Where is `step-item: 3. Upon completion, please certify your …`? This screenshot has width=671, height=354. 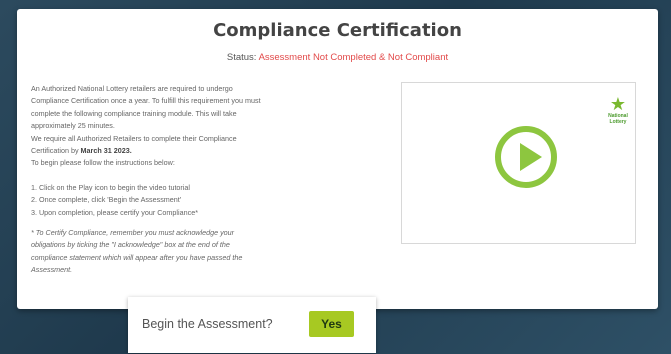
step-item: 3. Upon completion, please certify your … is located at coordinates (114, 212).